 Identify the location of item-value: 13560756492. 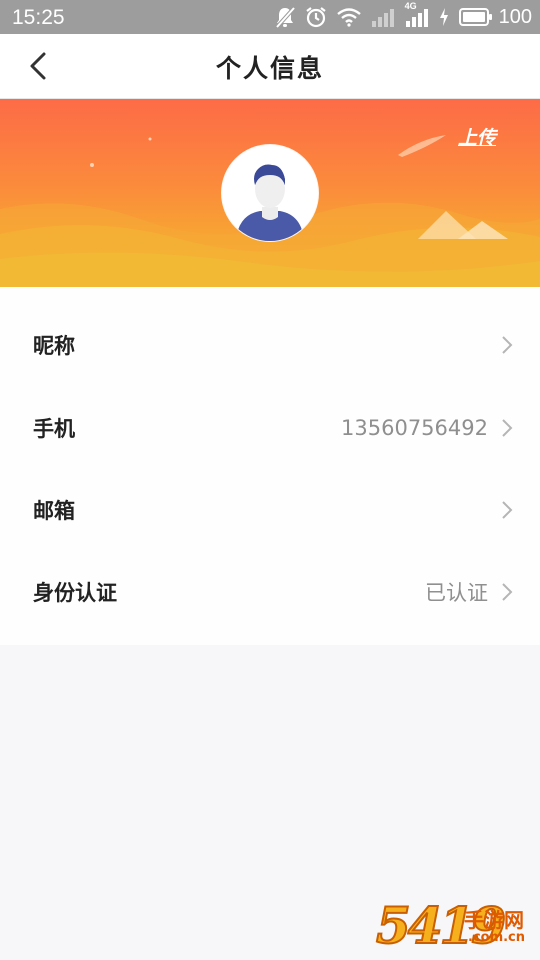
(414, 428).